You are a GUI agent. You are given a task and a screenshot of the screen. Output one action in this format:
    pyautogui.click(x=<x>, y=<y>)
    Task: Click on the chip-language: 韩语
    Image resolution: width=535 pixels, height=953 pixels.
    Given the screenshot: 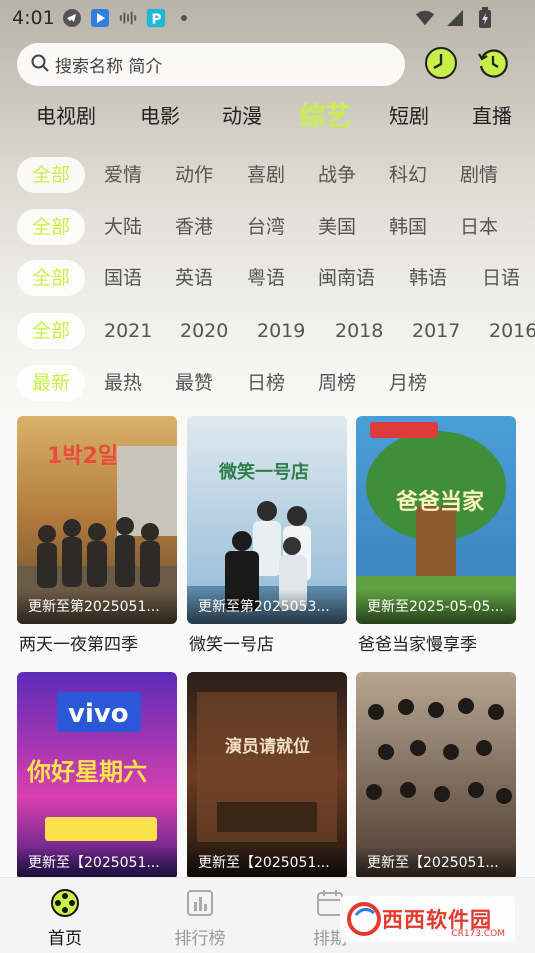 What is the action you would take?
    pyautogui.click(x=428, y=278)
    